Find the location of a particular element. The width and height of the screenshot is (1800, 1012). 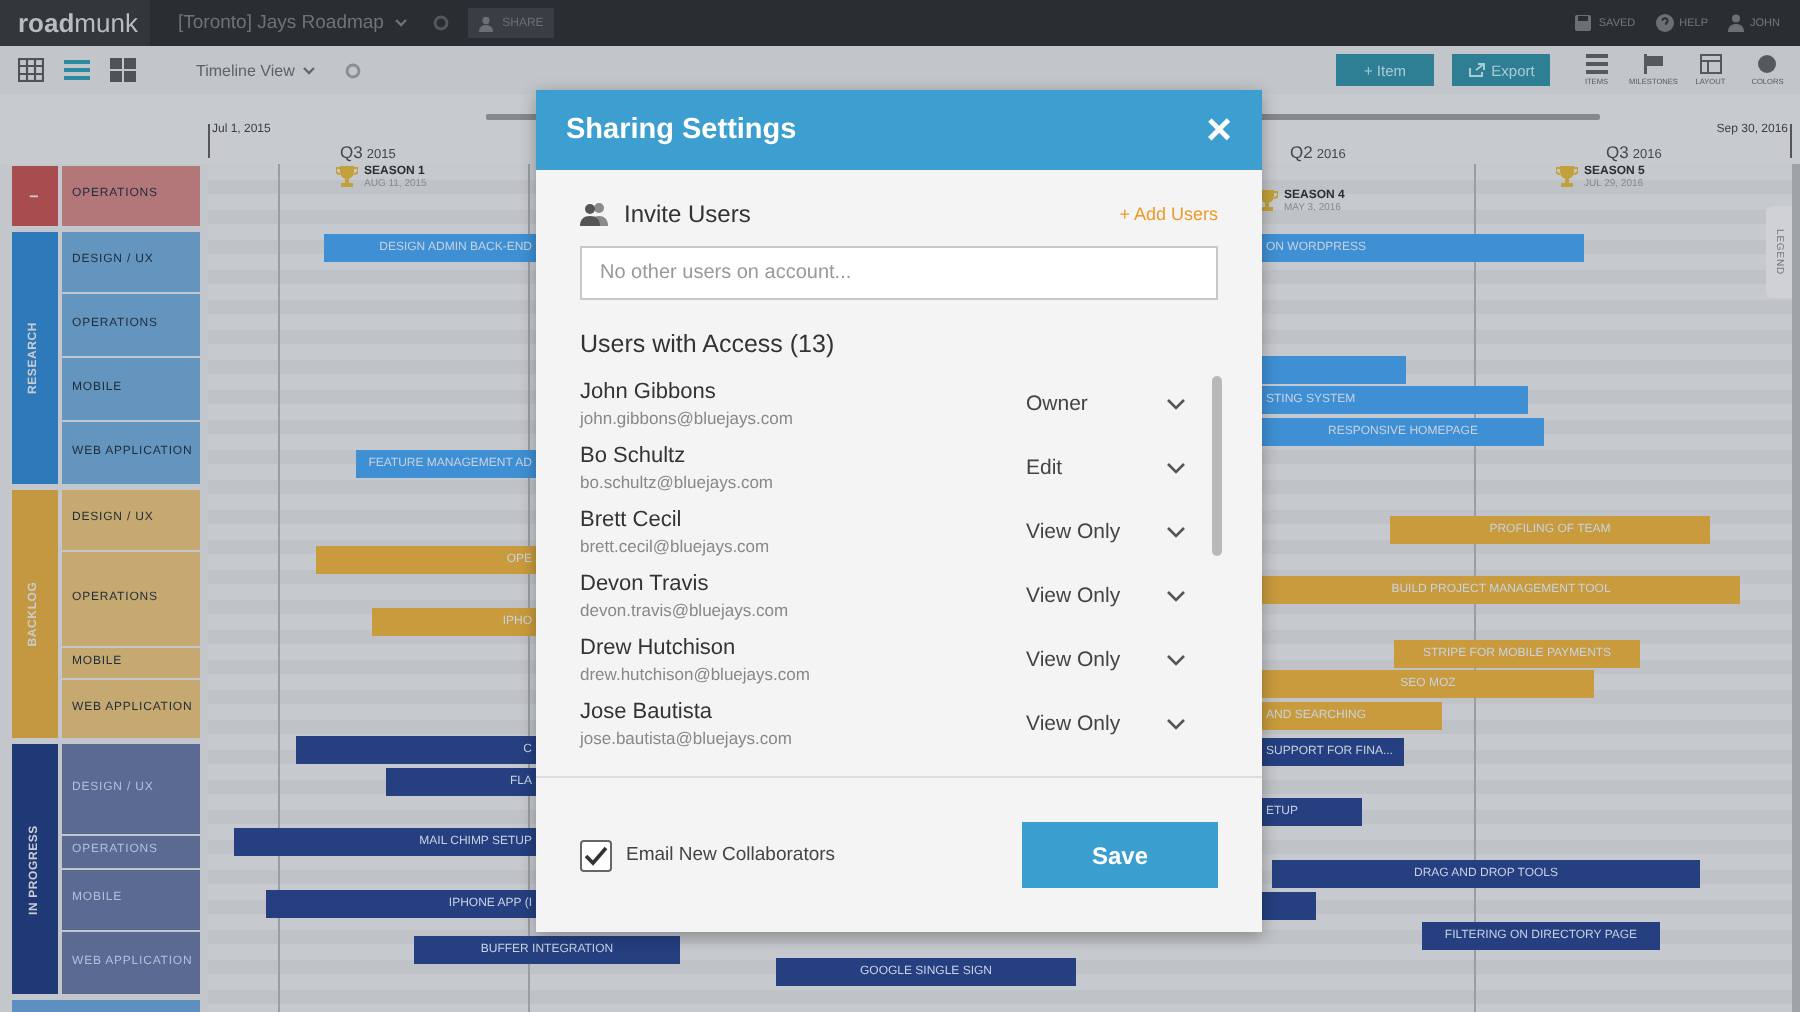

user-name: Brett Cecil is located at coordinates (632, 520).